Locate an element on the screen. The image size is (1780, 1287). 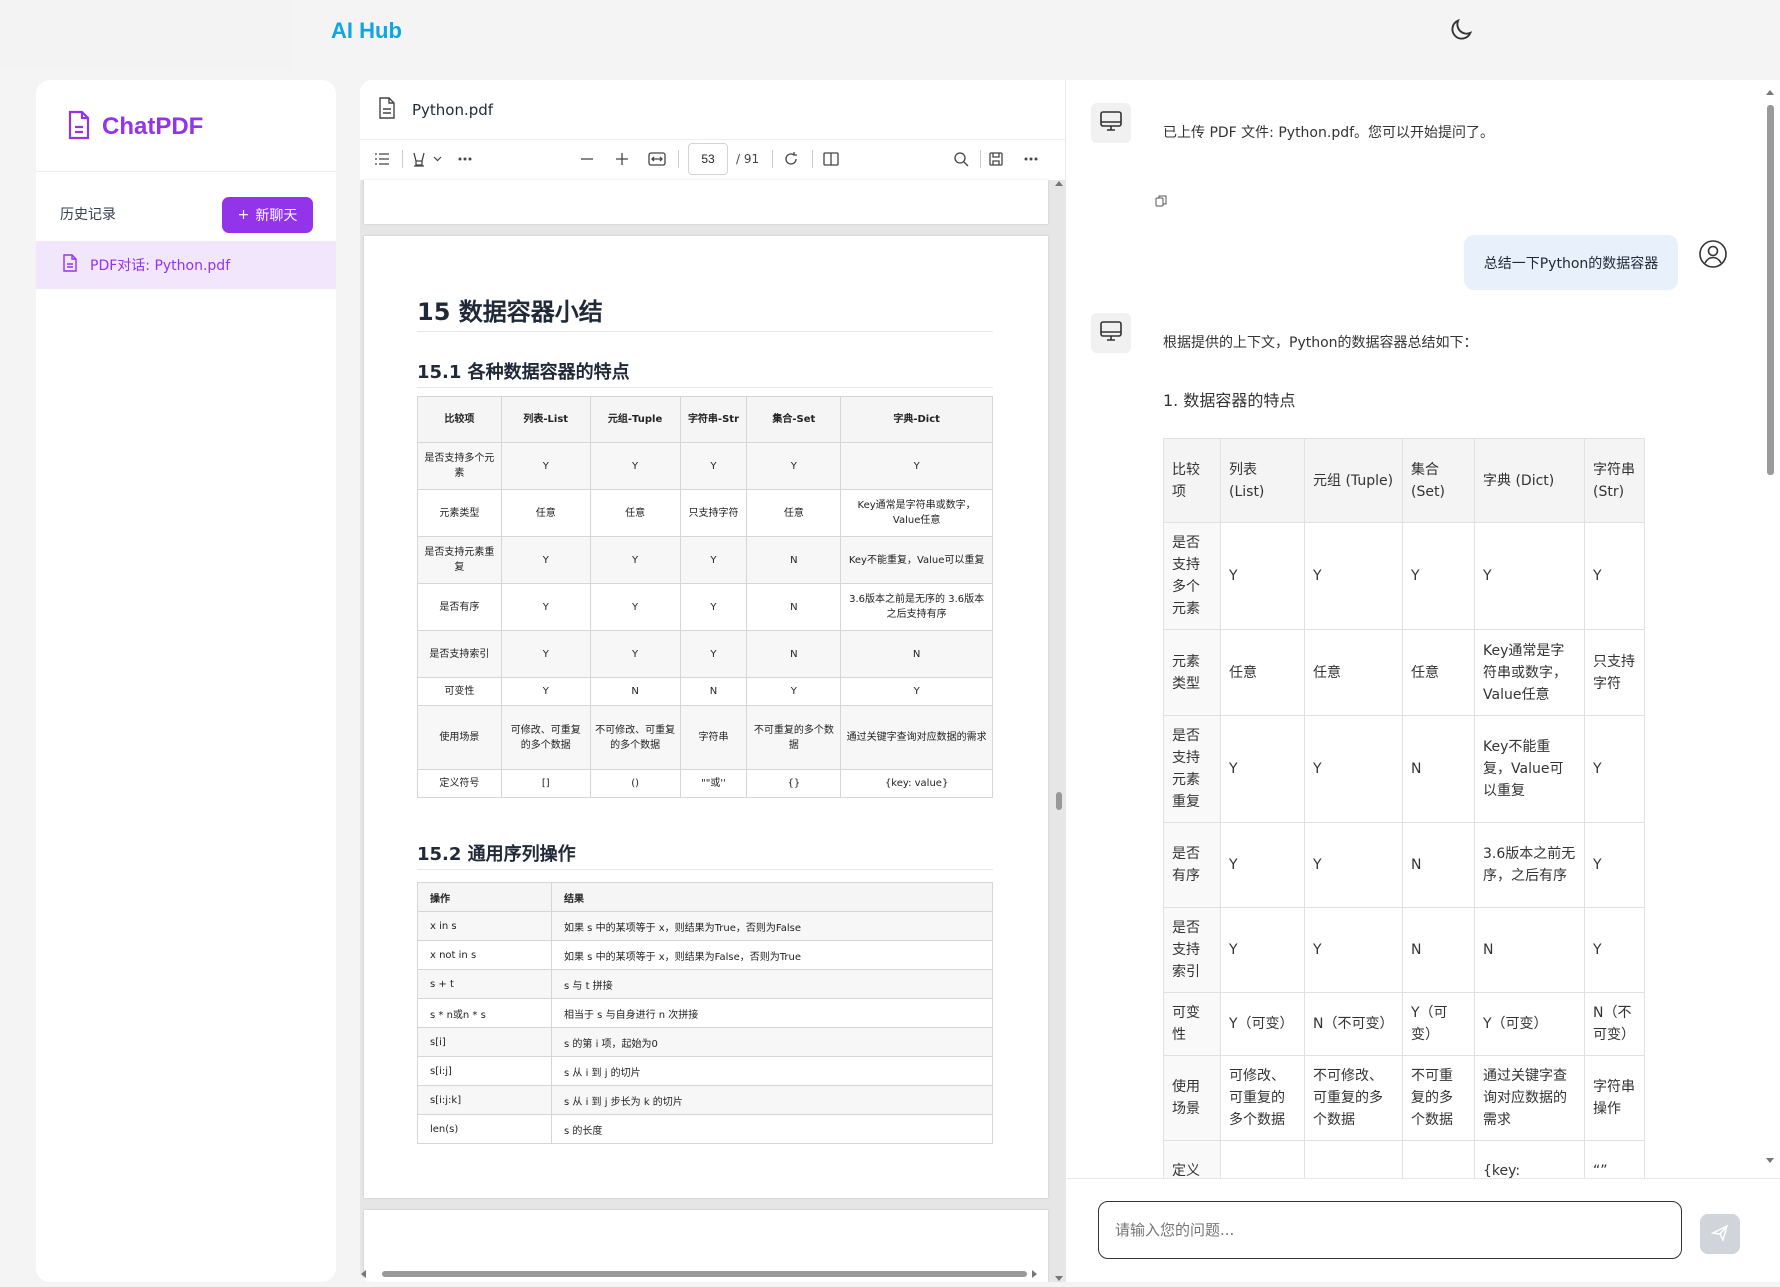
pdf-vertical-scrollbar is located at coordinates (1059, 731).